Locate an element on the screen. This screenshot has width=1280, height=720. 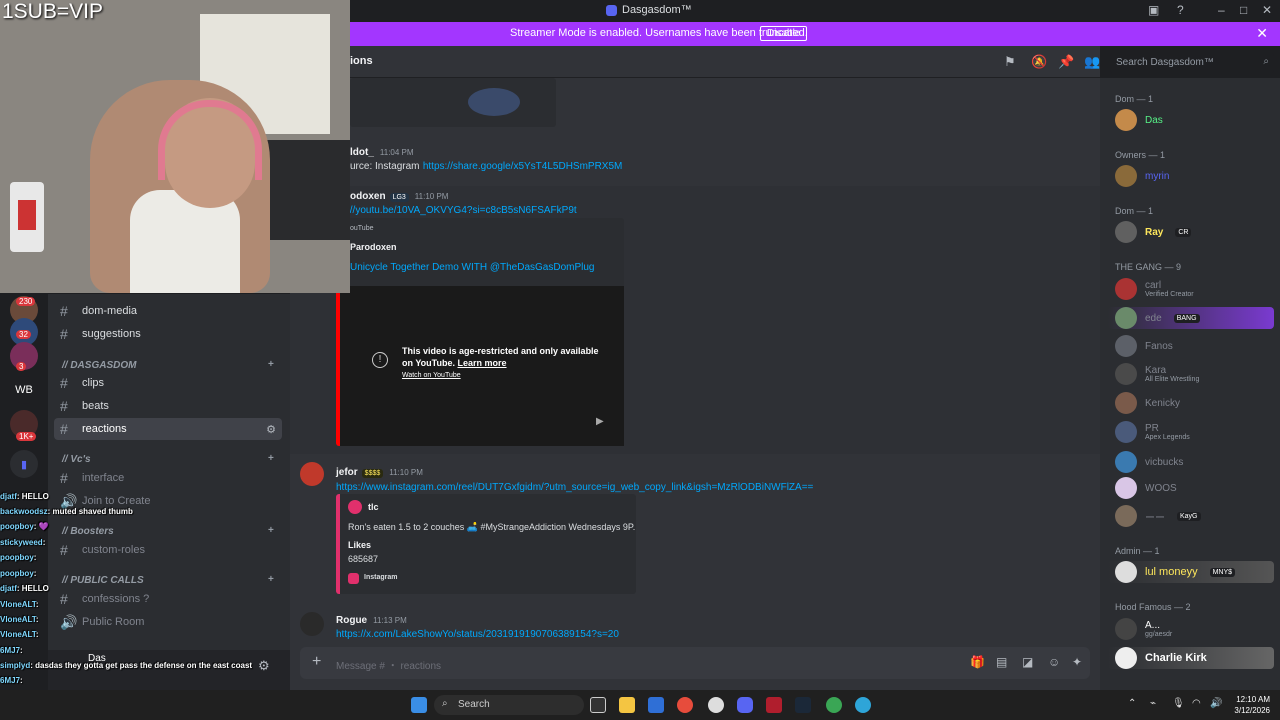
member-item: vicbucks is located at coordinates (1149, 462).